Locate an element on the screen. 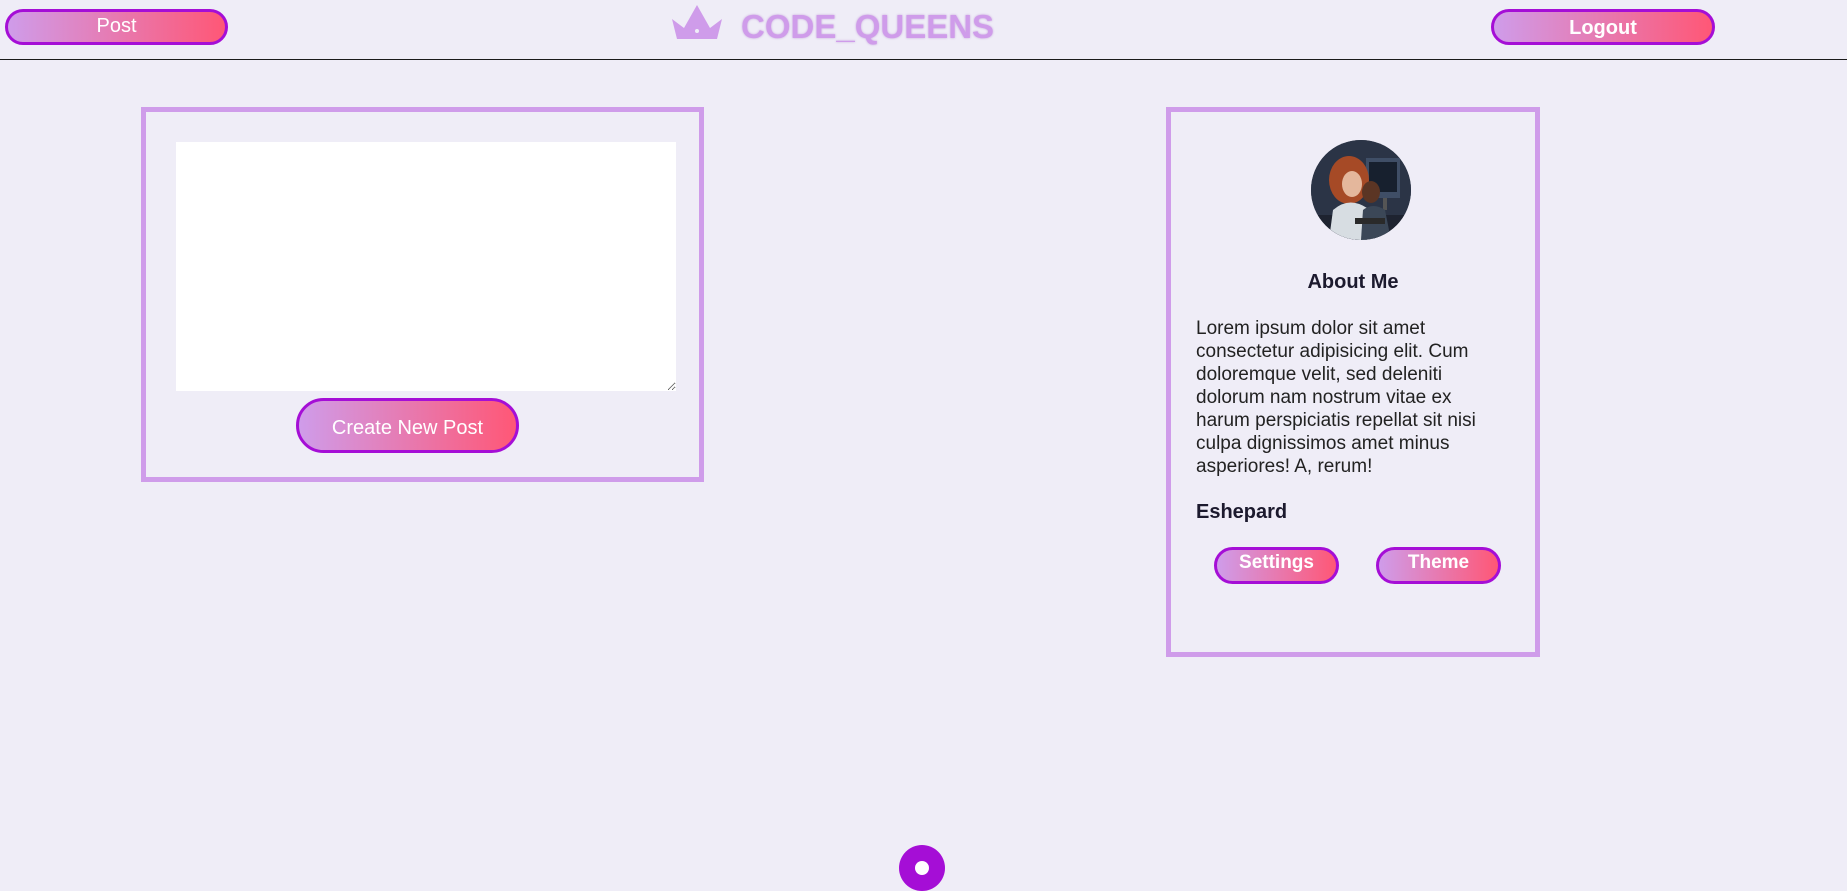  settings-button: Settings is located at coordinates (1276, 565).